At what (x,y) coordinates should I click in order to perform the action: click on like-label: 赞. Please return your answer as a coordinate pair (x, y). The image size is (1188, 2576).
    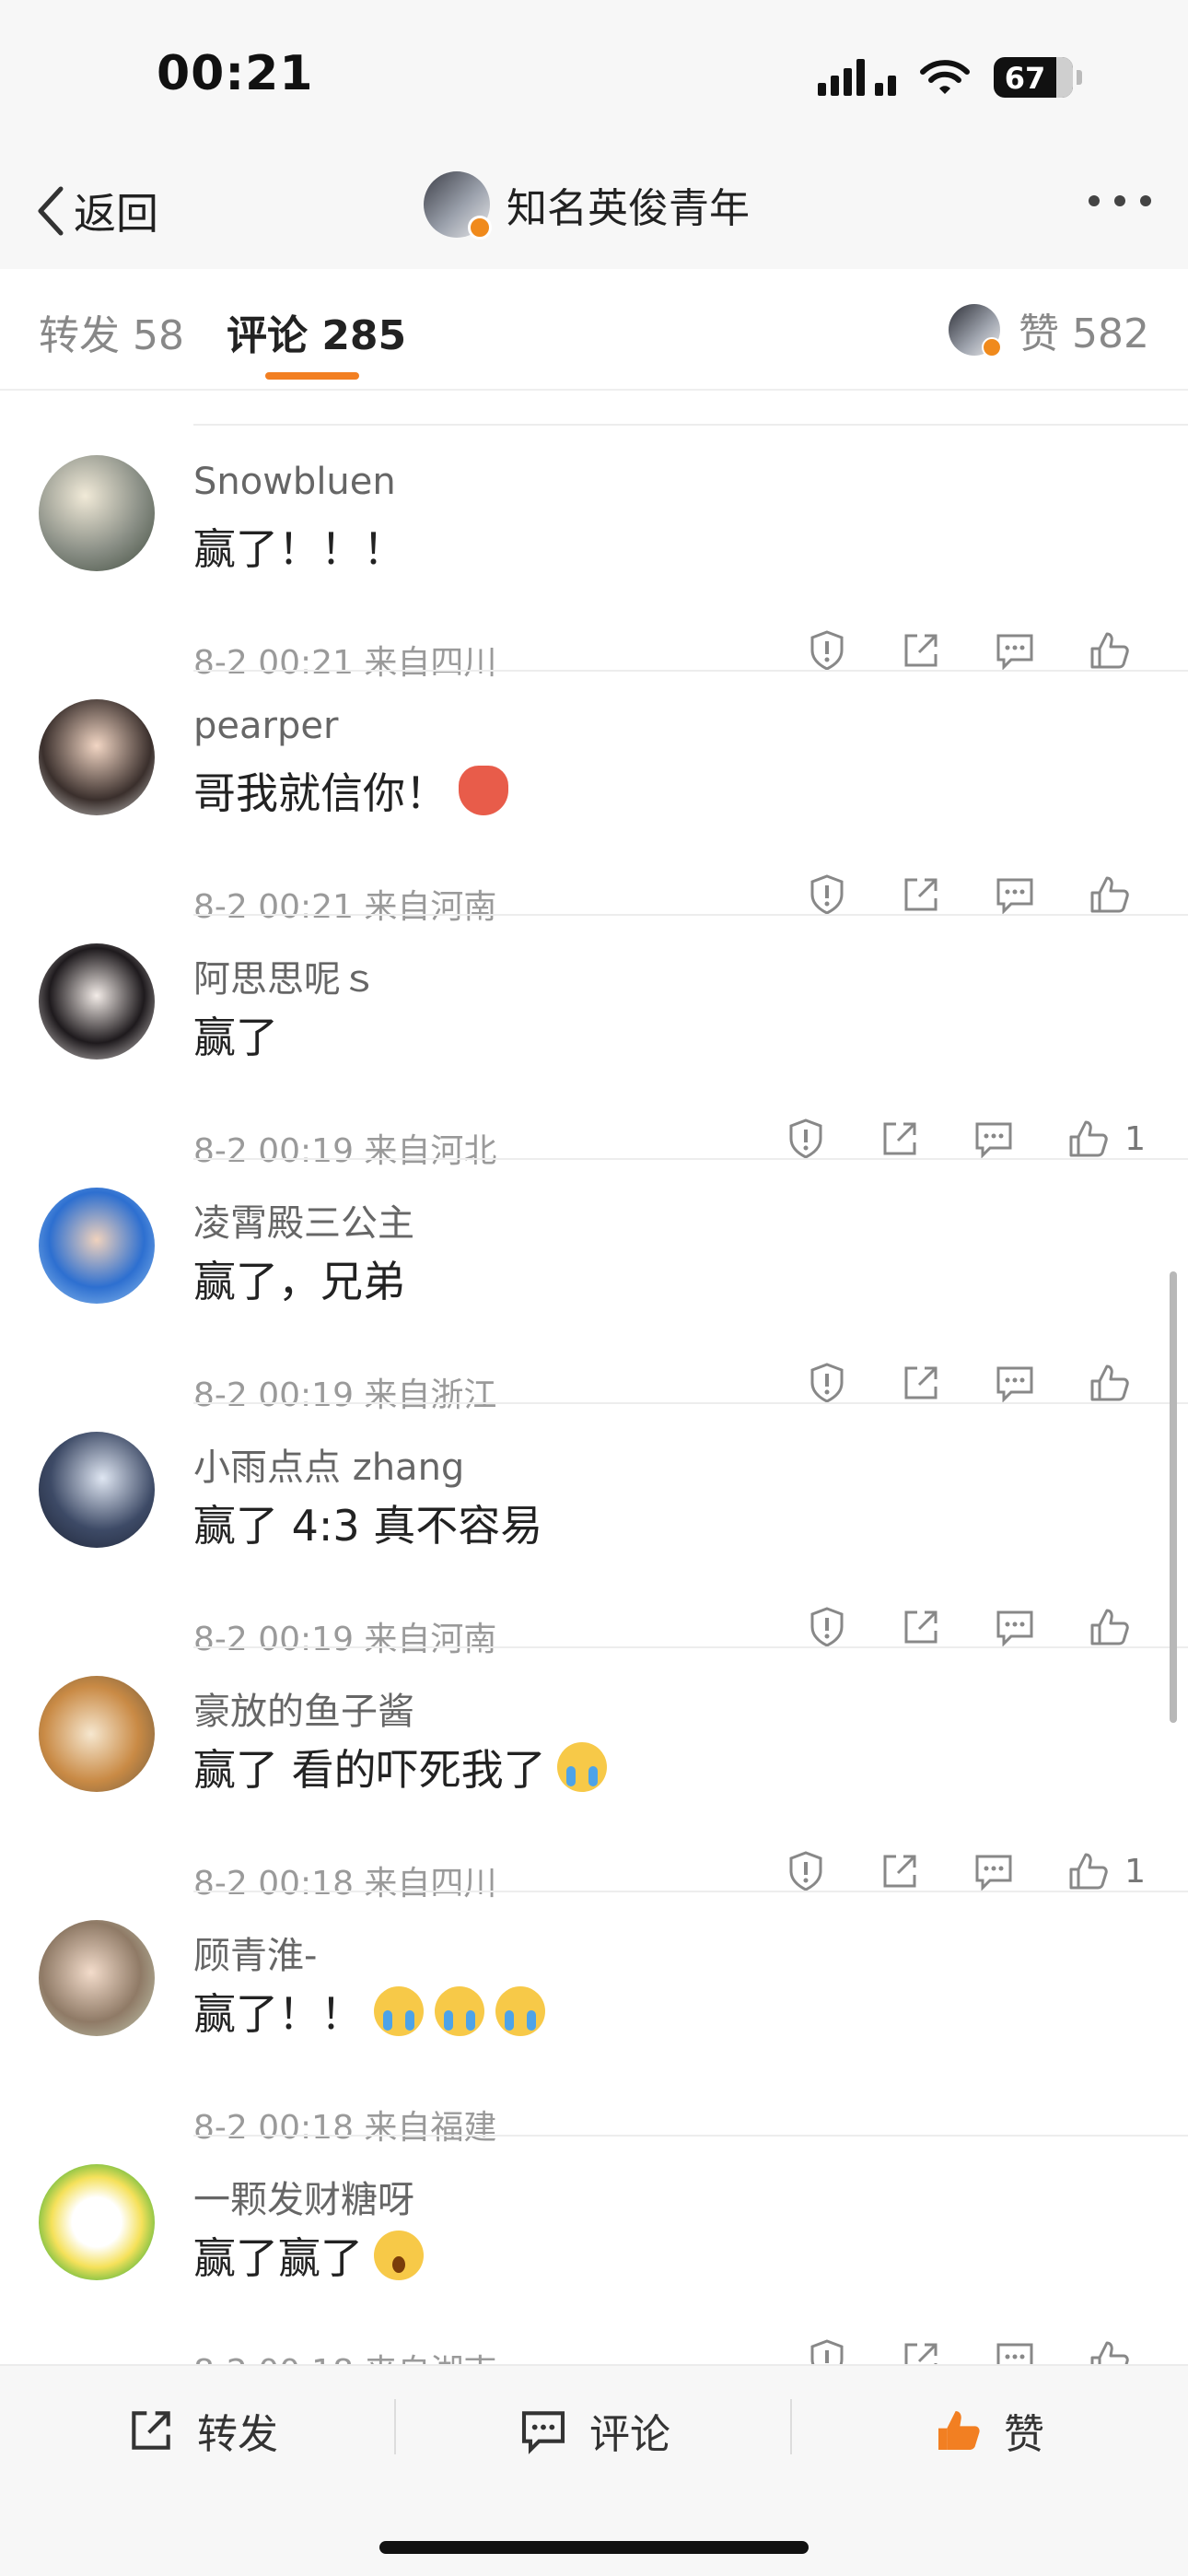
    Looking at the image, I should click on (1024, 2434).